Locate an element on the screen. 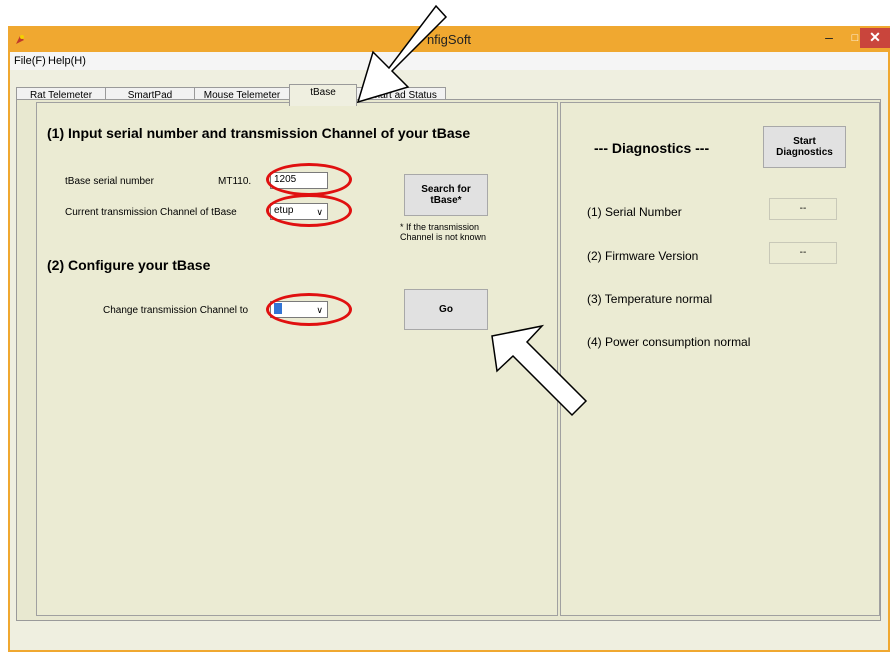  start-button-line1: Start is located at coordinates (804, 141).